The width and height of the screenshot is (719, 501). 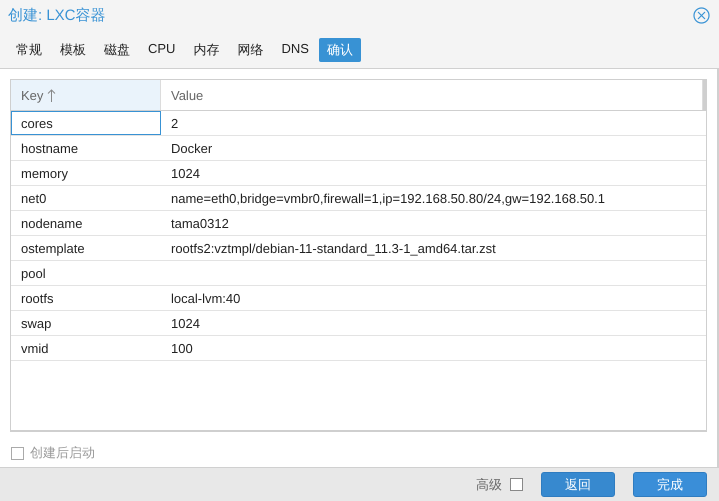 What do you see at coordinates (35, 349) in the screenshot?
I see `key-cell-text: vmid` at bounding box center [35, 349].